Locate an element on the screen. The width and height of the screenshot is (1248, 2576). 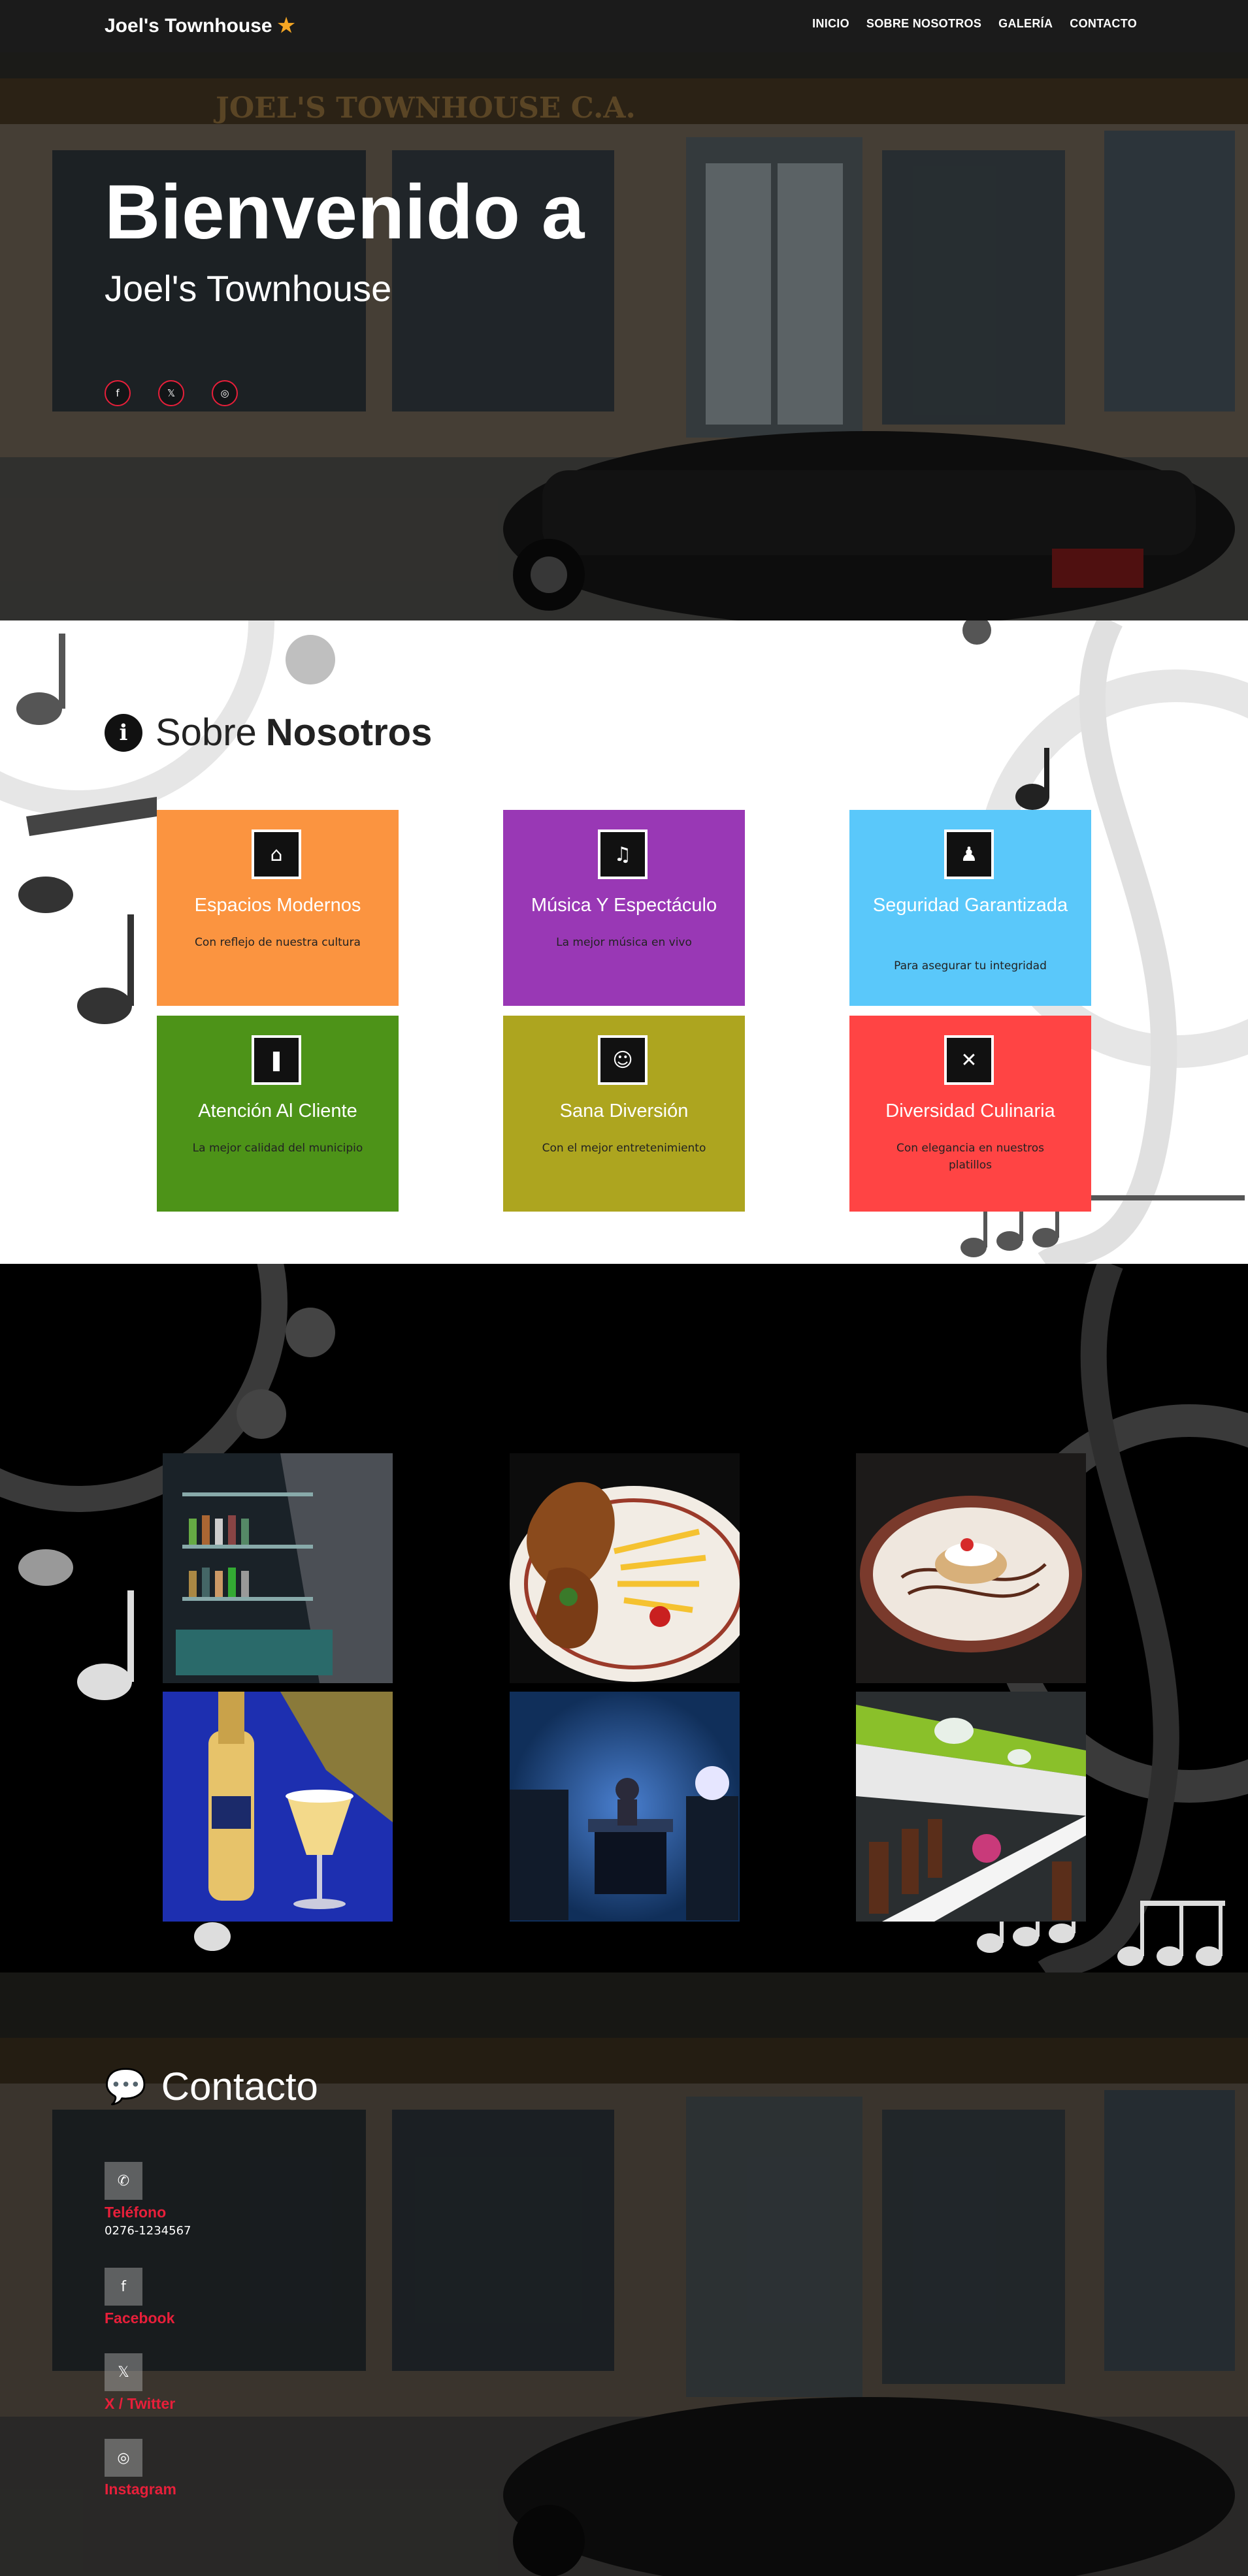
bookmark-icon: ❚ is located at coordinates (276, 1060).